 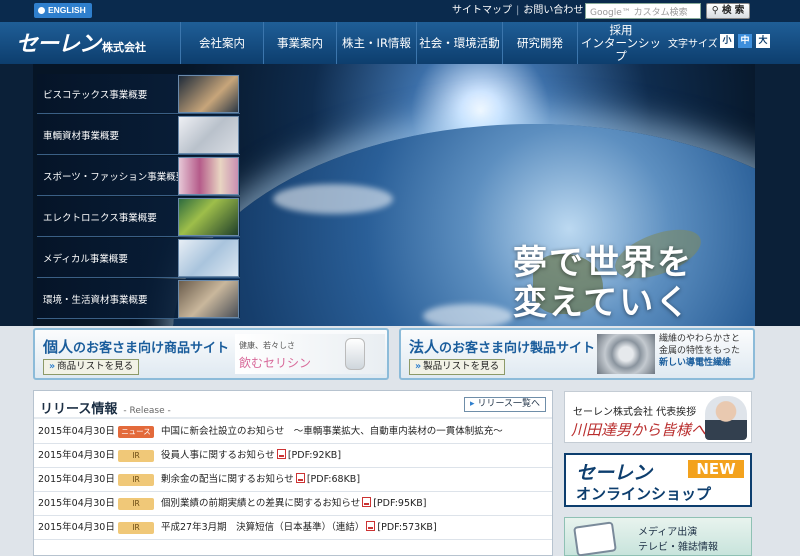 I want to click on corporate-products-list-button: » 製品リストを見る, so click(x=457, y=367).